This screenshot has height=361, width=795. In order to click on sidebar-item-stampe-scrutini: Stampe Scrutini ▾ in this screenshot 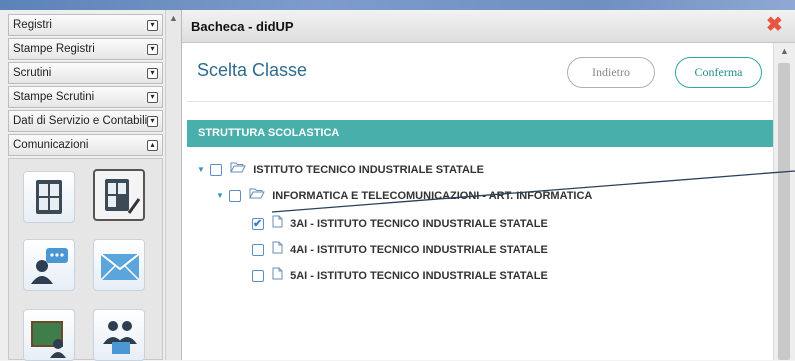, I will do `click(85, 97)`.